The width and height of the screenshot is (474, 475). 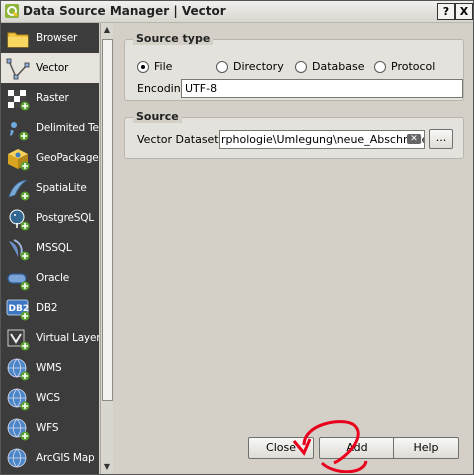 I want to click on sidebar-item-wfs: WFS, so click(x=50, y=428).